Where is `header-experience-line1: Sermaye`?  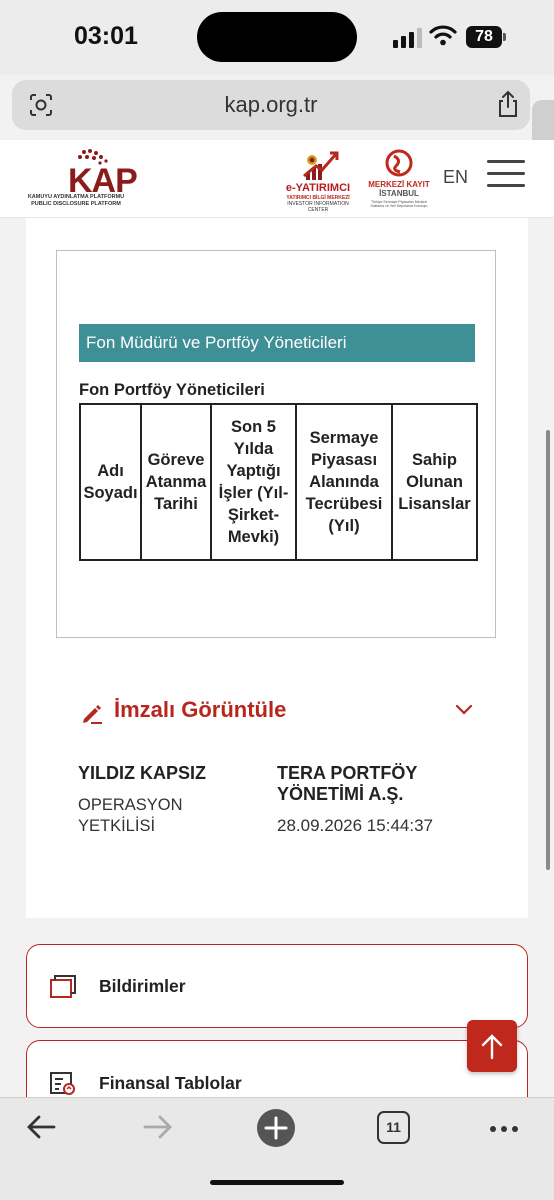 header-experience-line1: Sermaye is located at coordinates (344, 438).